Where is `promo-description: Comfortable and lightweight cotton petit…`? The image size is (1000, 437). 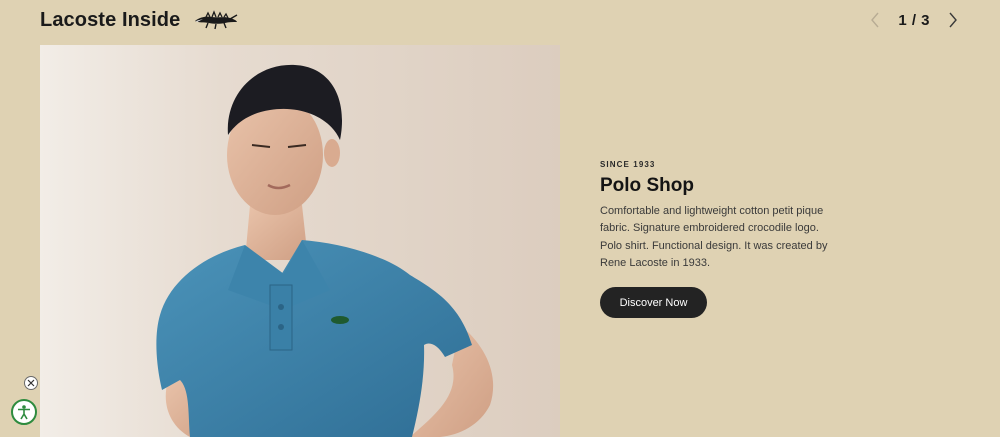 promo-description: Comfortable and lightweight cotton petit… is located at coordinates (714, 237).